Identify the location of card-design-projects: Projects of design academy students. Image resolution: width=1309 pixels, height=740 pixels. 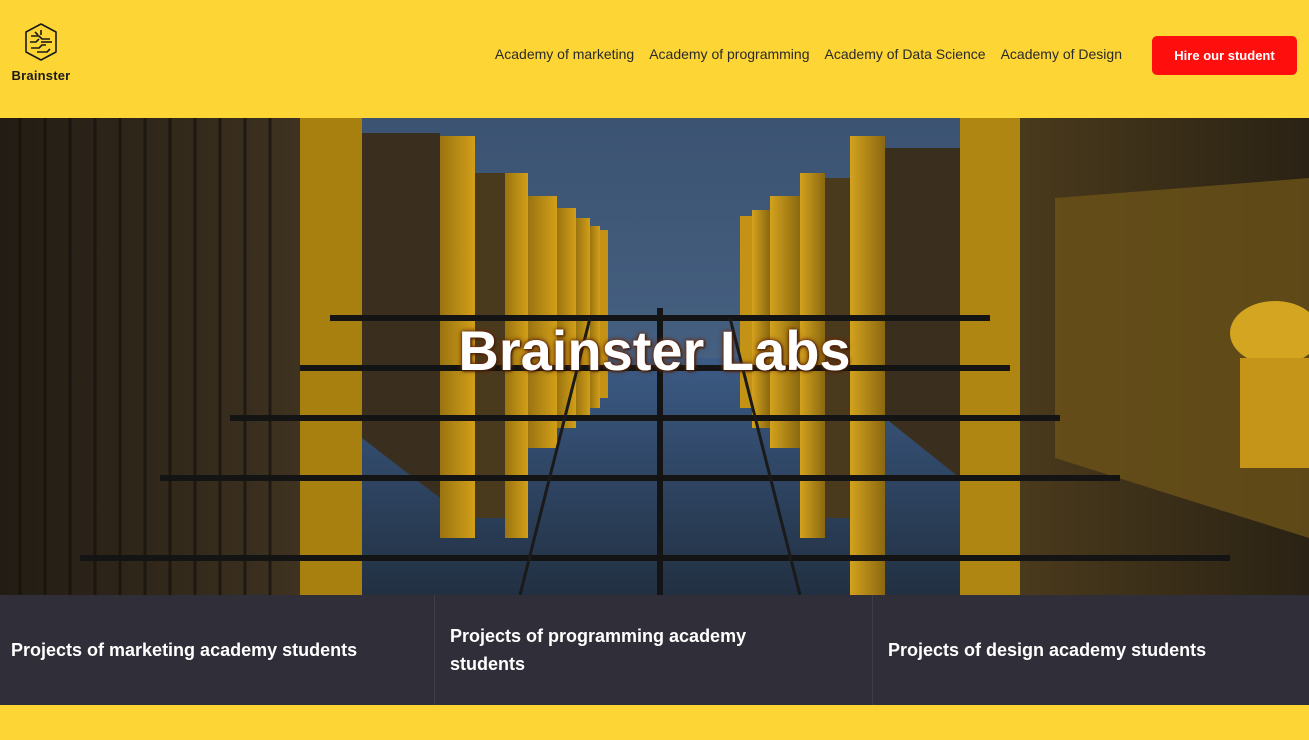
(1091, 650).